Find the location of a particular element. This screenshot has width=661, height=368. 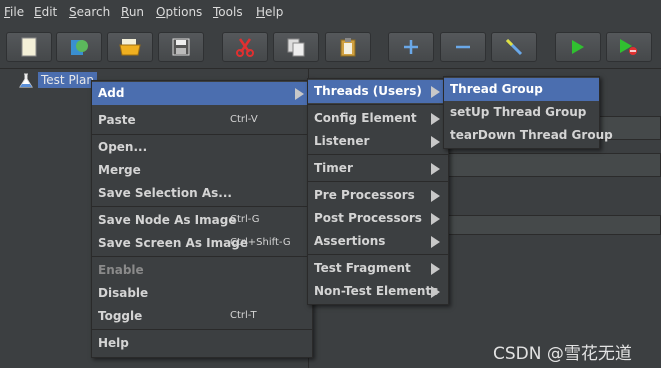

start-no-pauses-button is located at coordinates (629, 47).